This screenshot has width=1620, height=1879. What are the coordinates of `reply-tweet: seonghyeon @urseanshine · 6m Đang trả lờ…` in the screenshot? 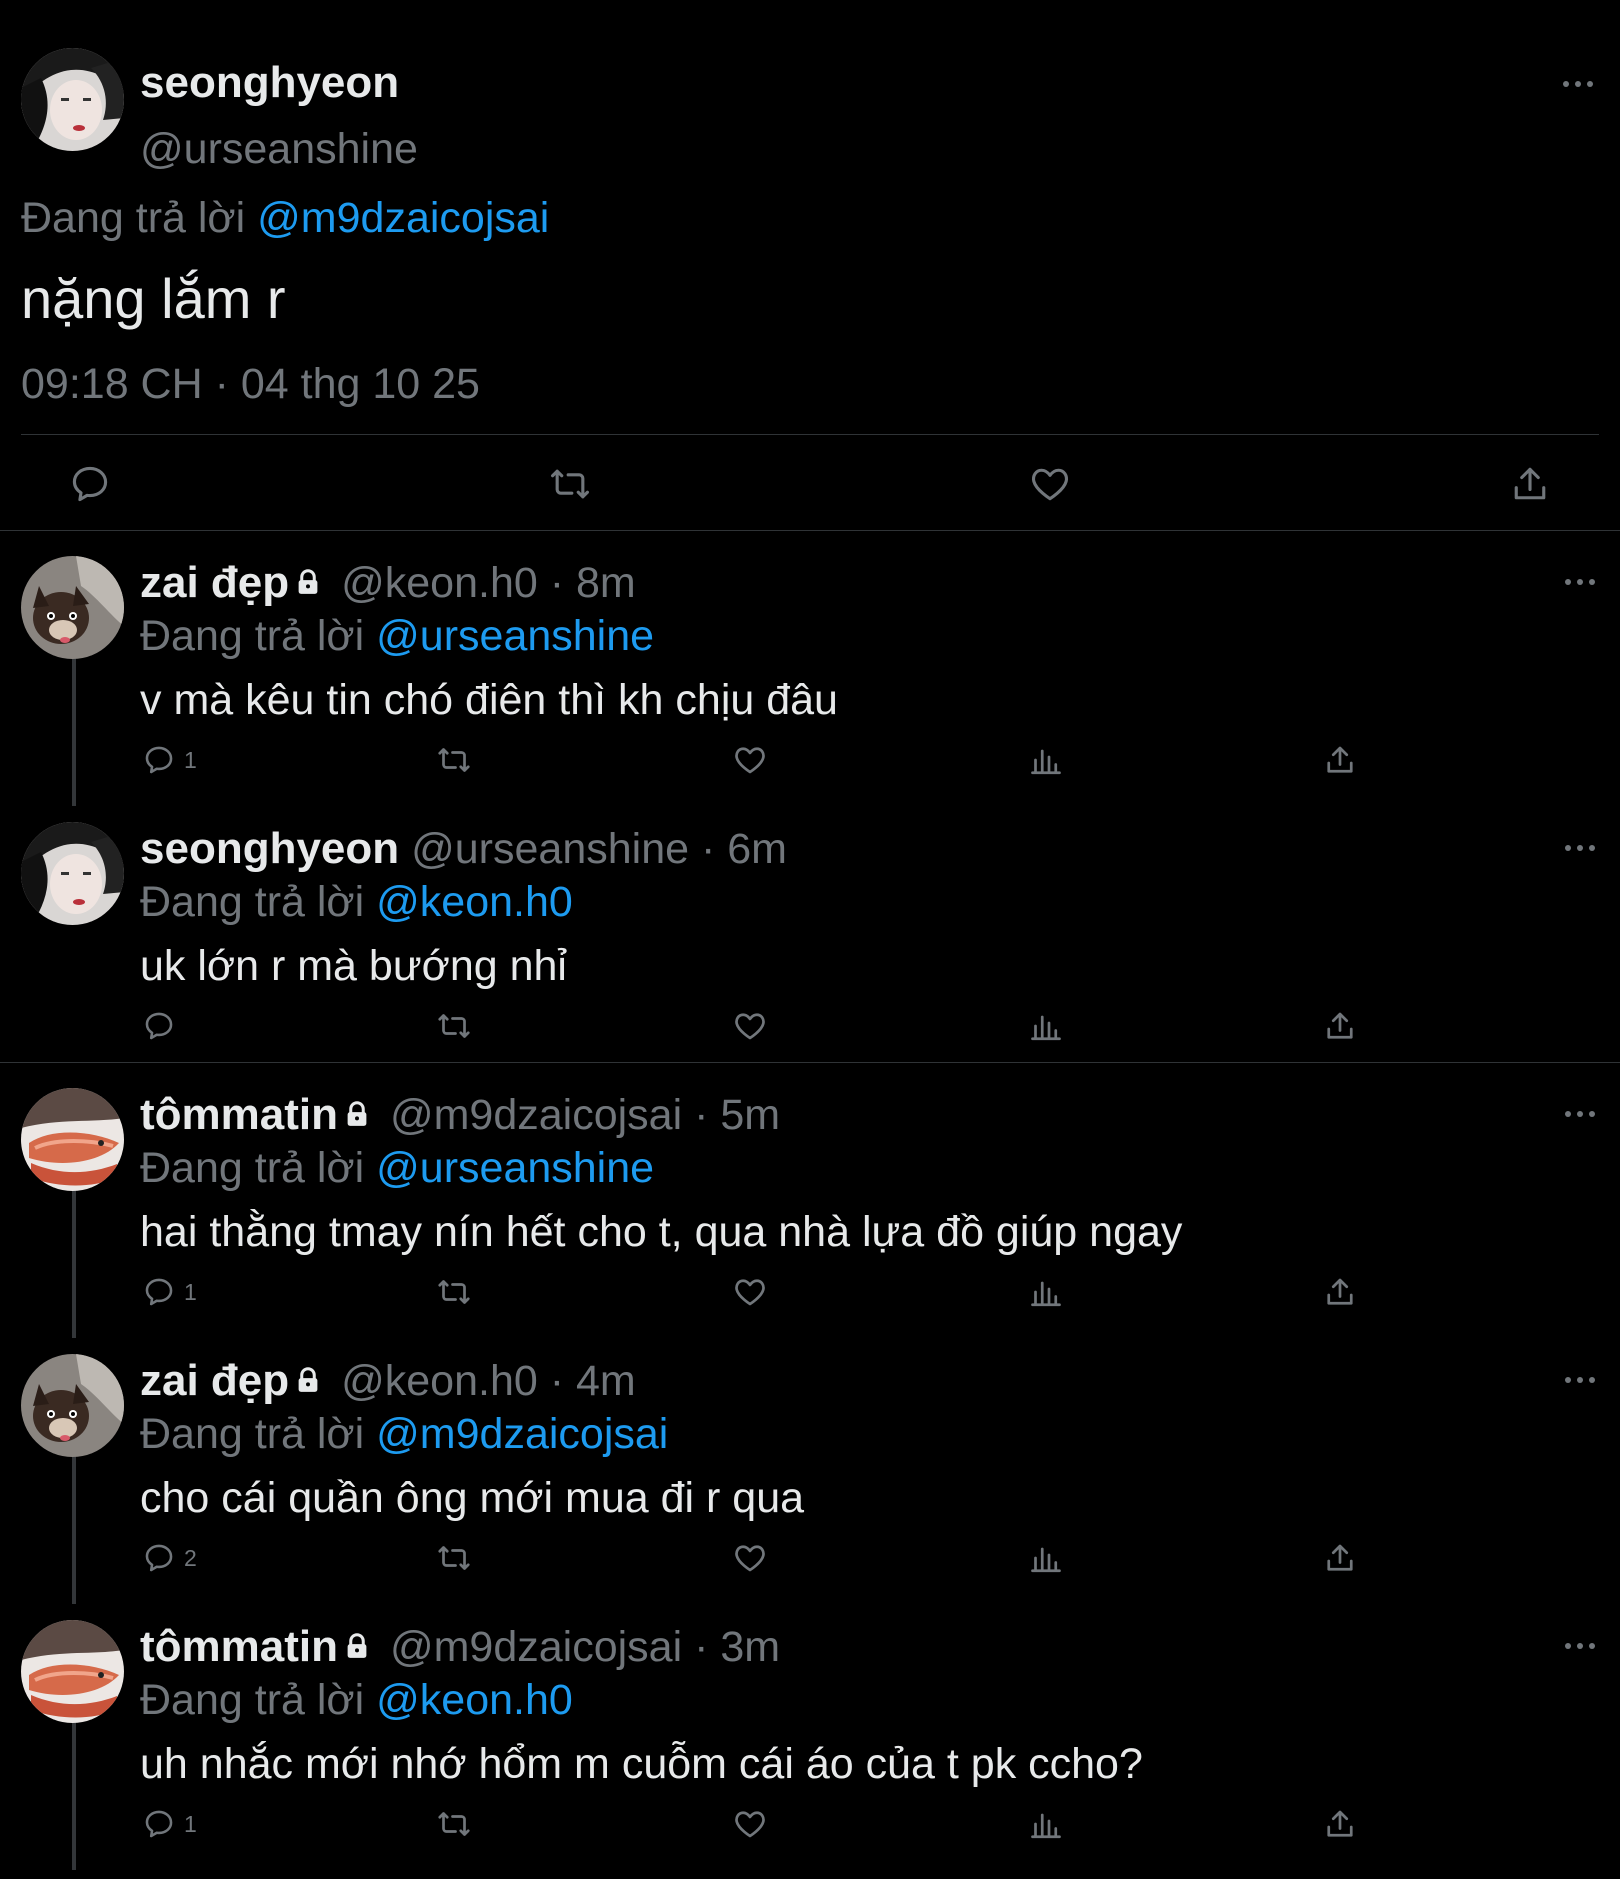 It's located at (810, 929).